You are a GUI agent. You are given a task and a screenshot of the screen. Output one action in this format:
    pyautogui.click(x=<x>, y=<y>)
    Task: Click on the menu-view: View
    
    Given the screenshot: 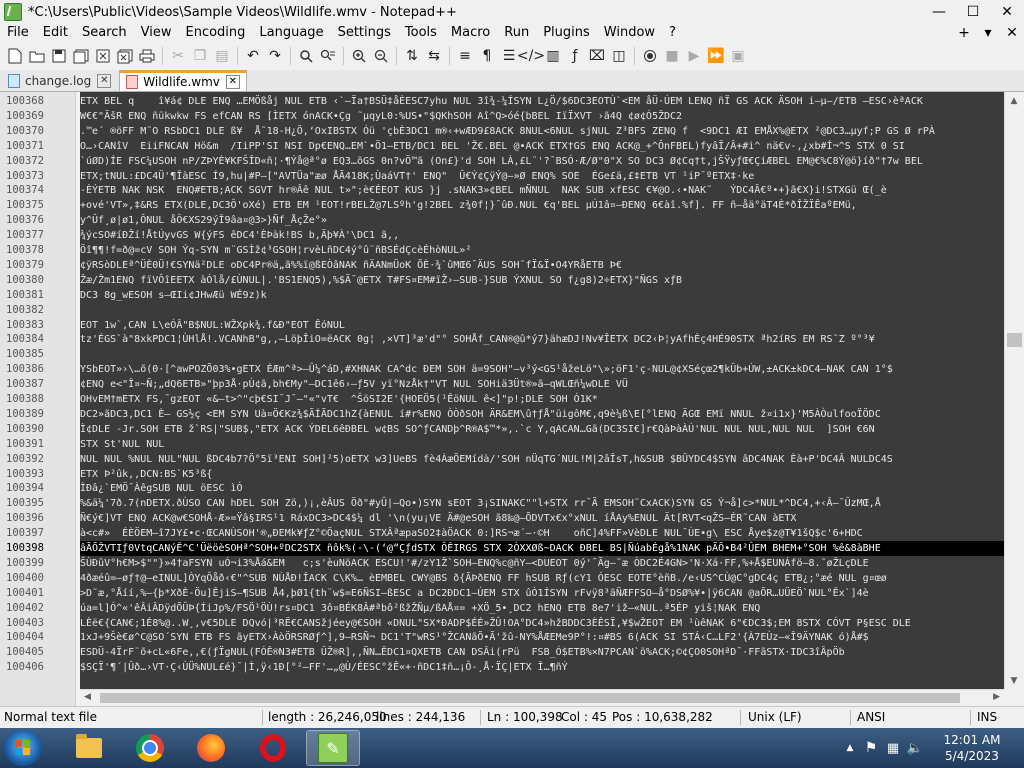 What is the action you would take?
    pyautogui.click(x=156, y=33)
    